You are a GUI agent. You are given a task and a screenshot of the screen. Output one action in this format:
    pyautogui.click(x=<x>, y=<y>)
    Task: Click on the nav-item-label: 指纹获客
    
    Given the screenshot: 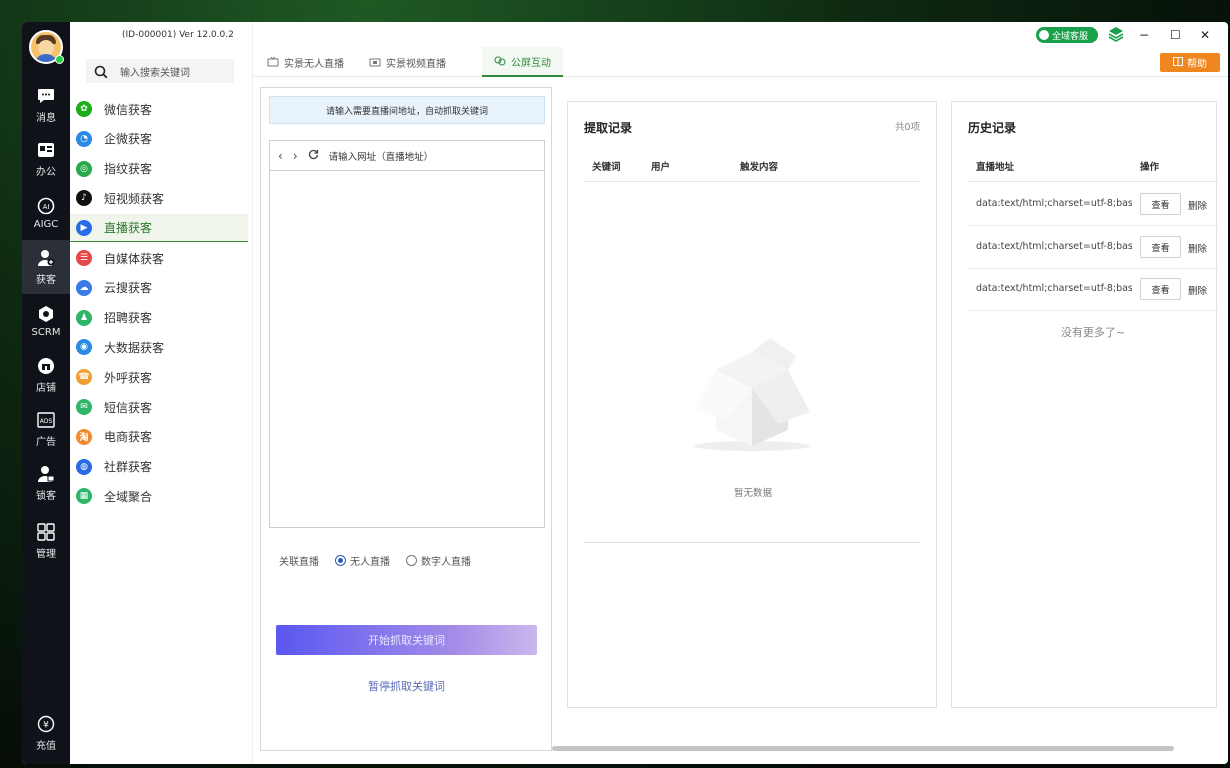 What is the action you would take?
    pyautogui.click(x=128, y=169)
    